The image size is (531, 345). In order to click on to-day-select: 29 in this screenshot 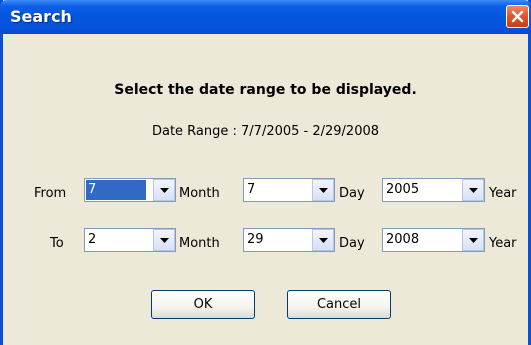, I will do `click(289, 240)`.